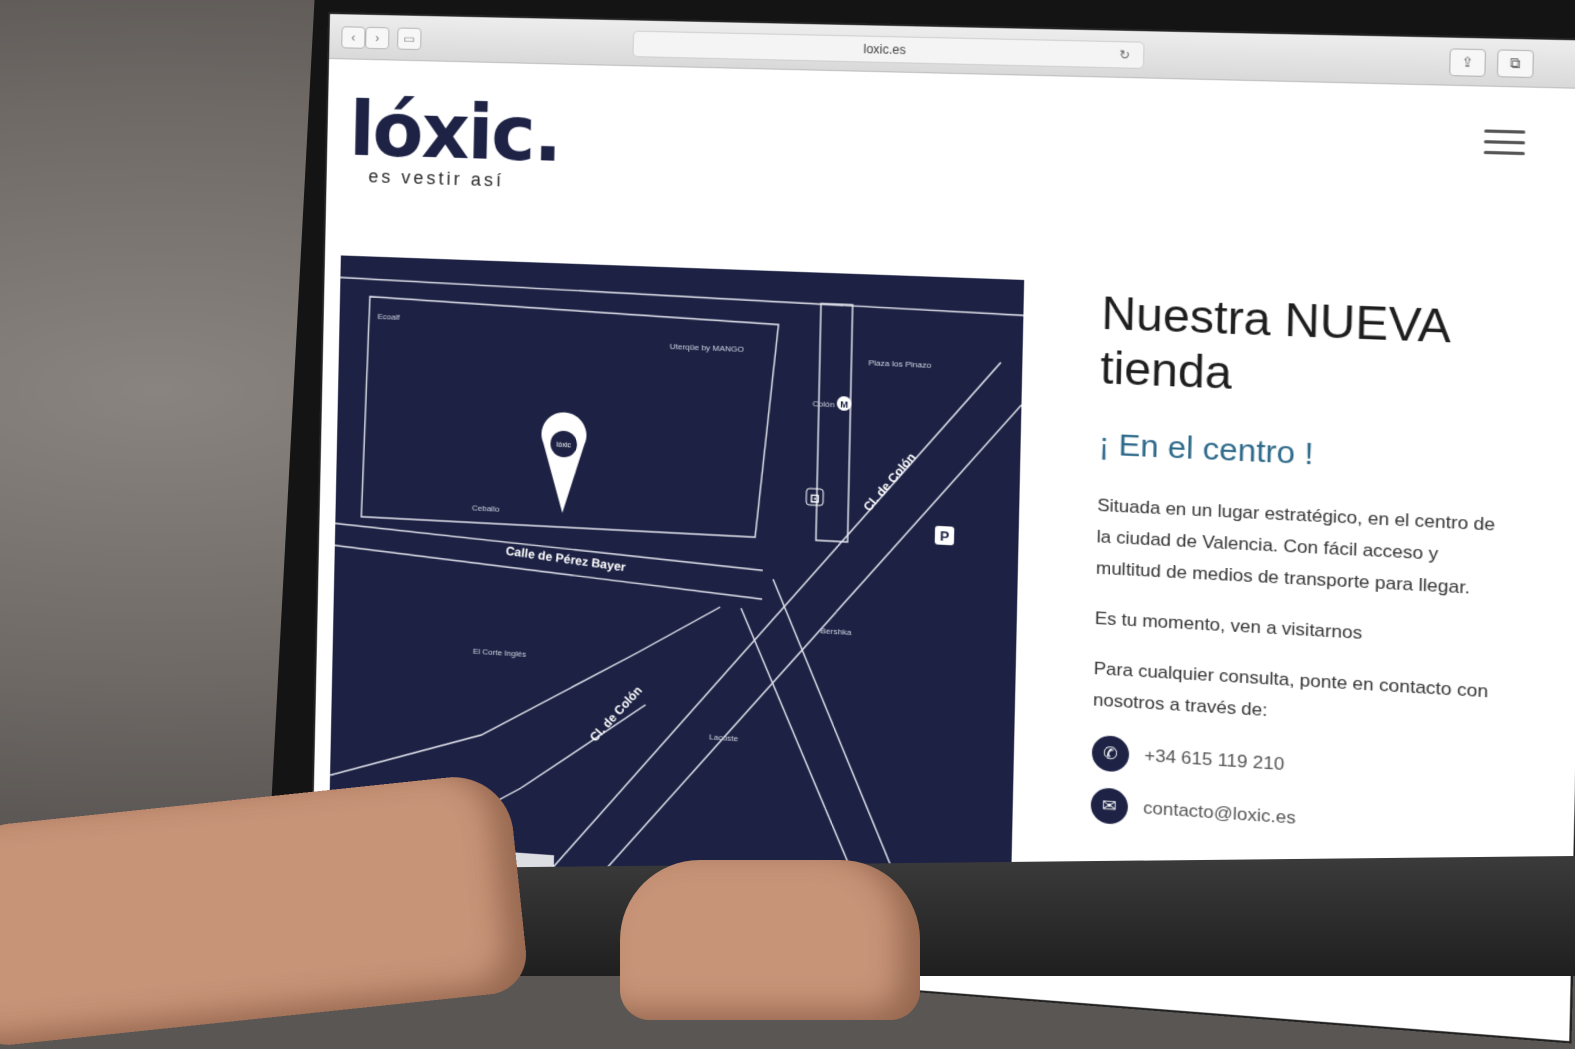  I want to click on brand-logo: lóxic. es vestir así, so click(455, 140).